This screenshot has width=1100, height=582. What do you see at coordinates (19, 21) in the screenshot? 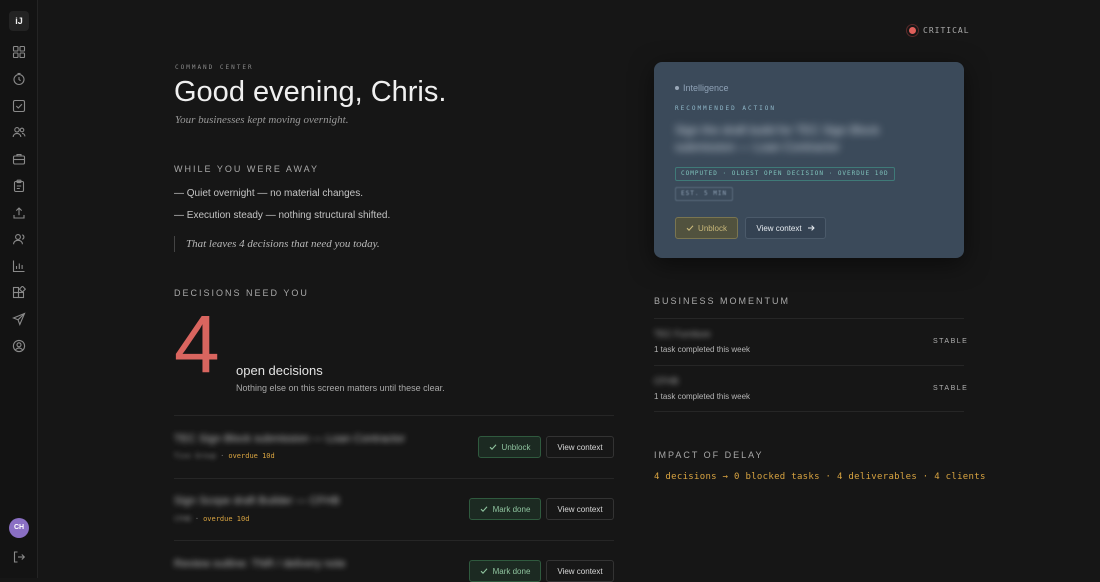
I see `app-logo: iJ` at bounding box center [19, 21].